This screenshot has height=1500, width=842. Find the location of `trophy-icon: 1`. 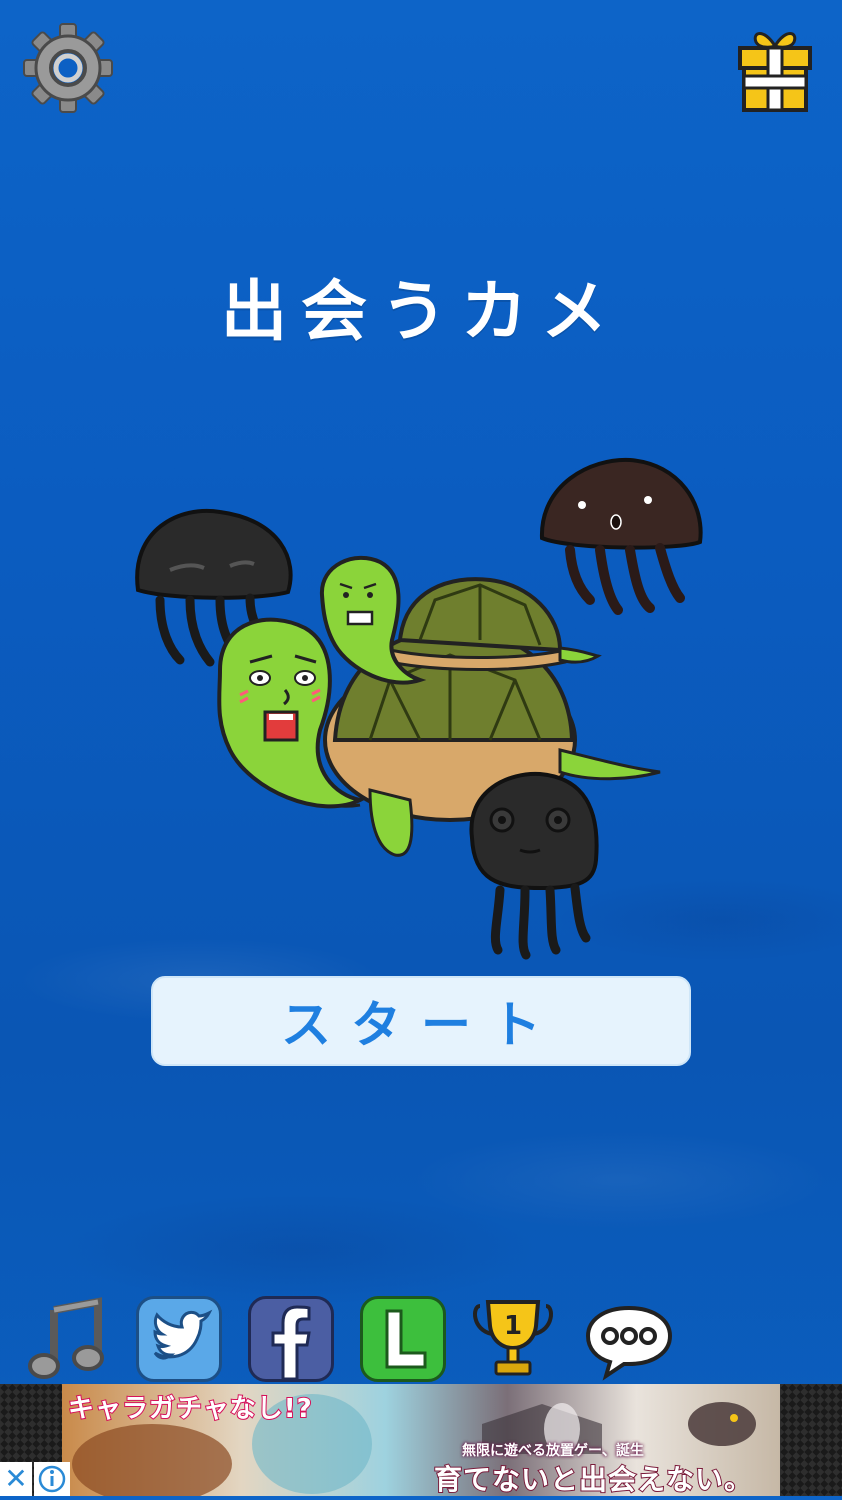

trophy-icon: 1 is located at coordinates (513, 1338).